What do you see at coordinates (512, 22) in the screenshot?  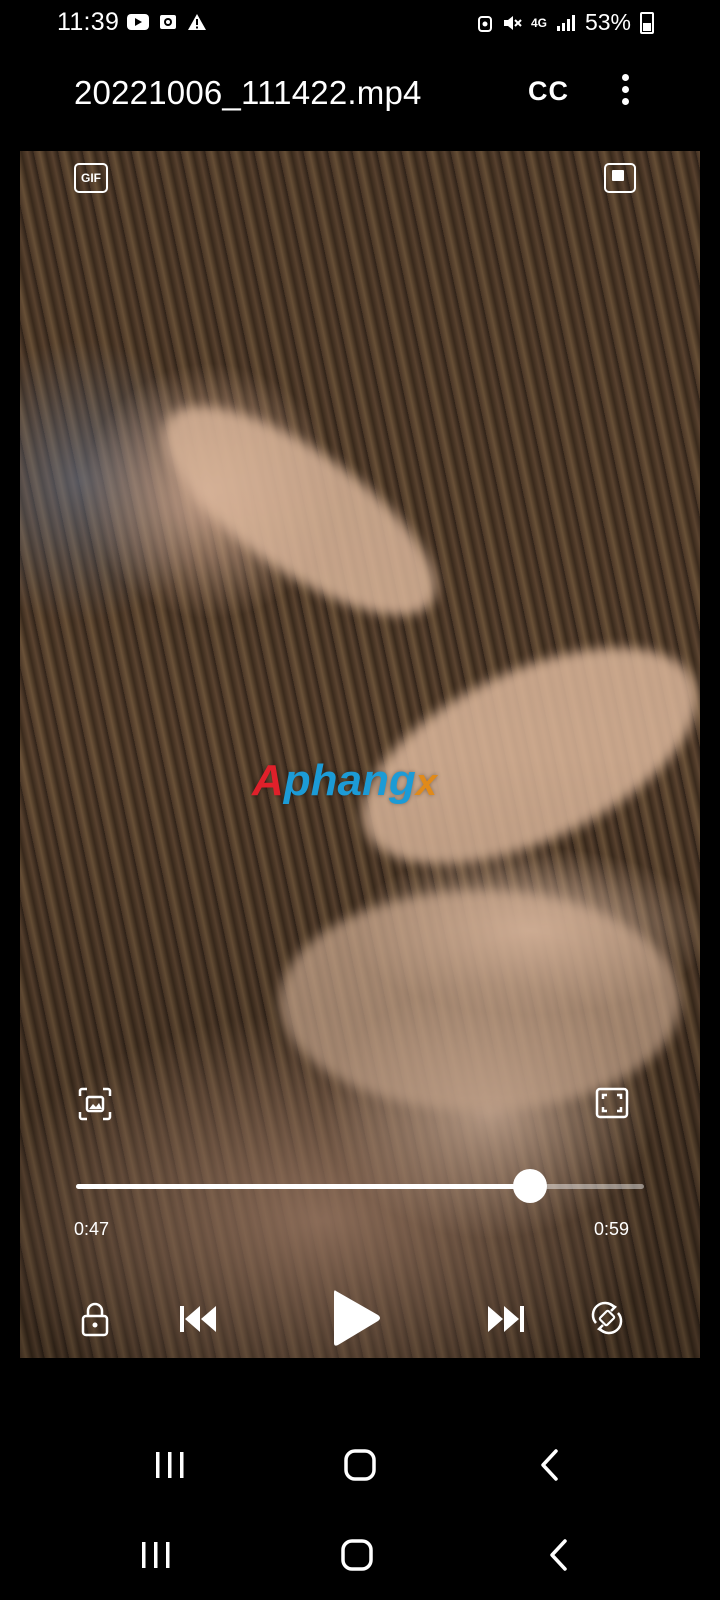 I see `mute-icon` at bounding box center [512, 22].